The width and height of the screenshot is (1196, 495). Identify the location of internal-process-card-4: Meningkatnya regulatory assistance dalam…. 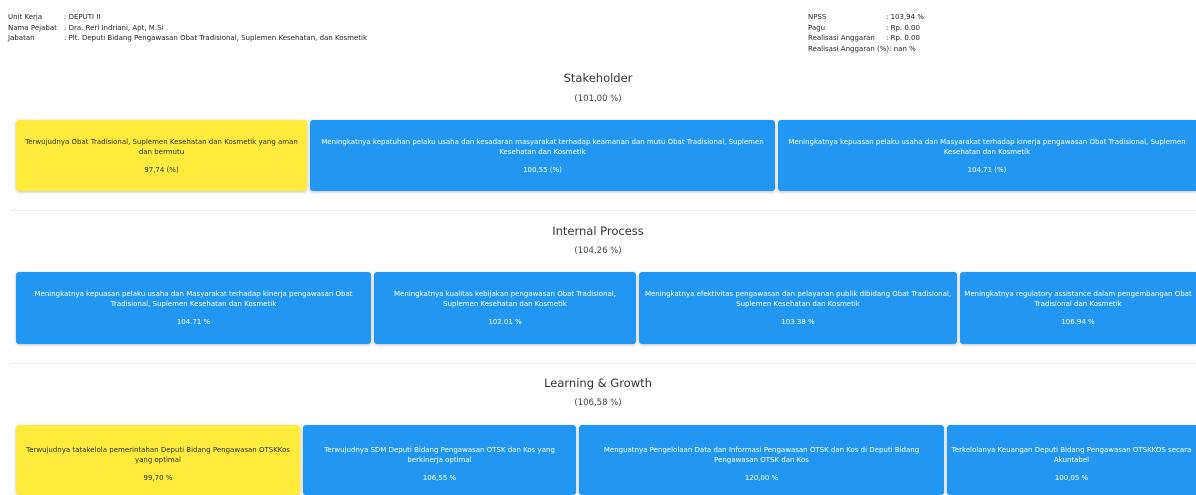
(1078, 308).